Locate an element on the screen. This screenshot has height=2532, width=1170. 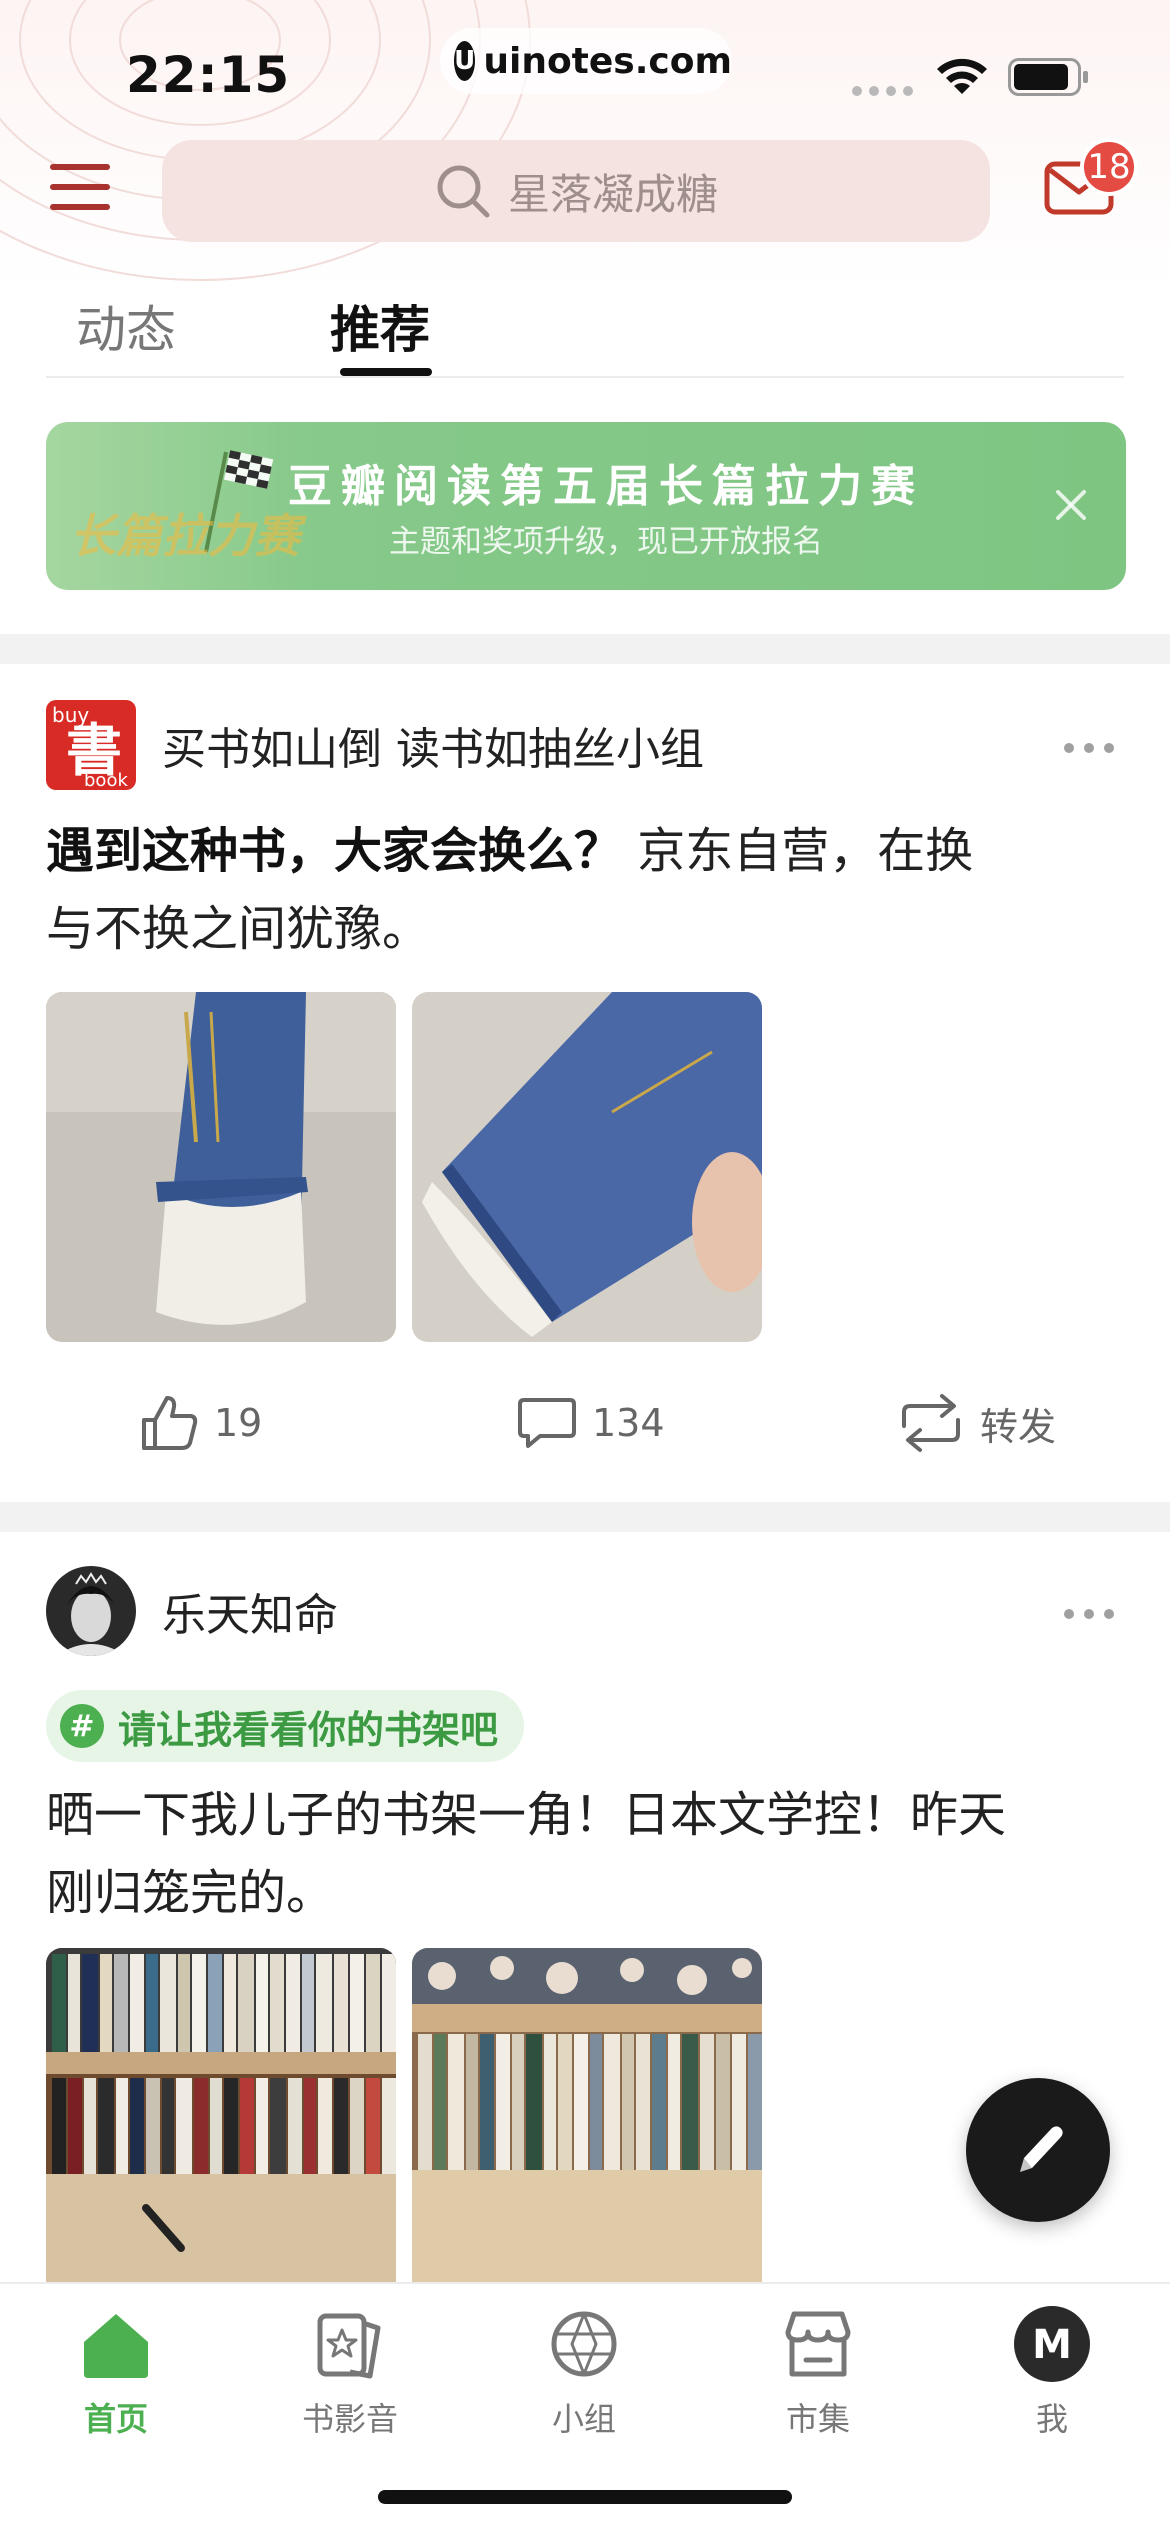
compose-button is located at coordinates (1038, 2150).